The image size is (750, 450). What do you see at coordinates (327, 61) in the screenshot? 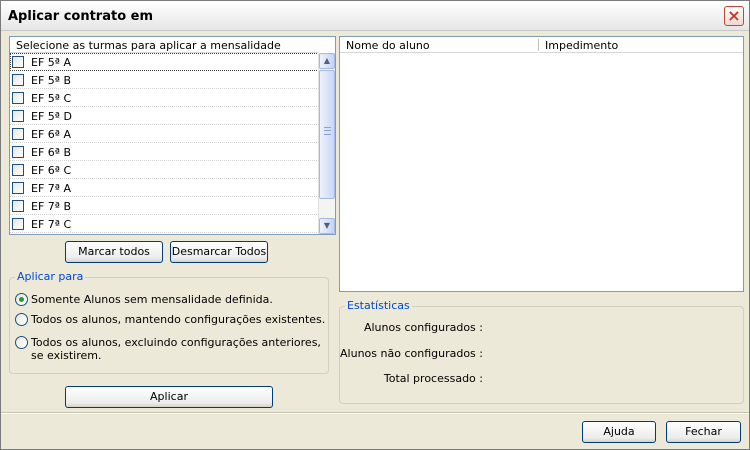
I see `scroll-up-icon: ▲` at bounding box center [327, 61].